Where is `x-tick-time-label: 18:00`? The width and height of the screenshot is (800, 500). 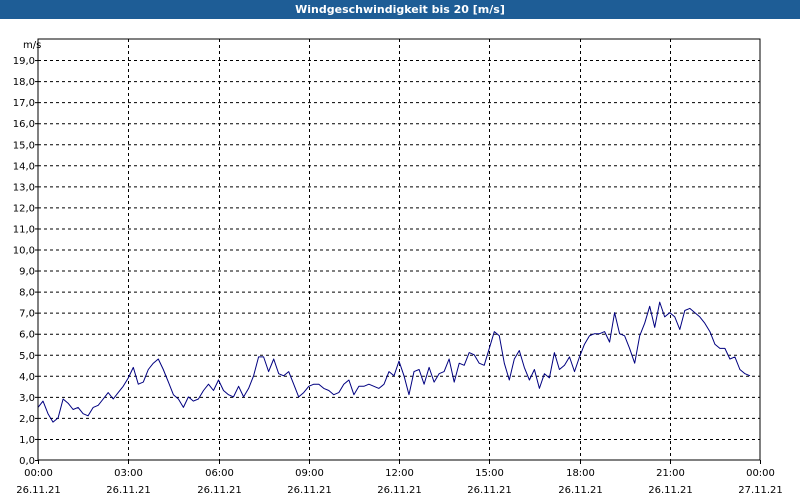 x-tick-time-label: 18:00 is located at coordinates (580, 473).